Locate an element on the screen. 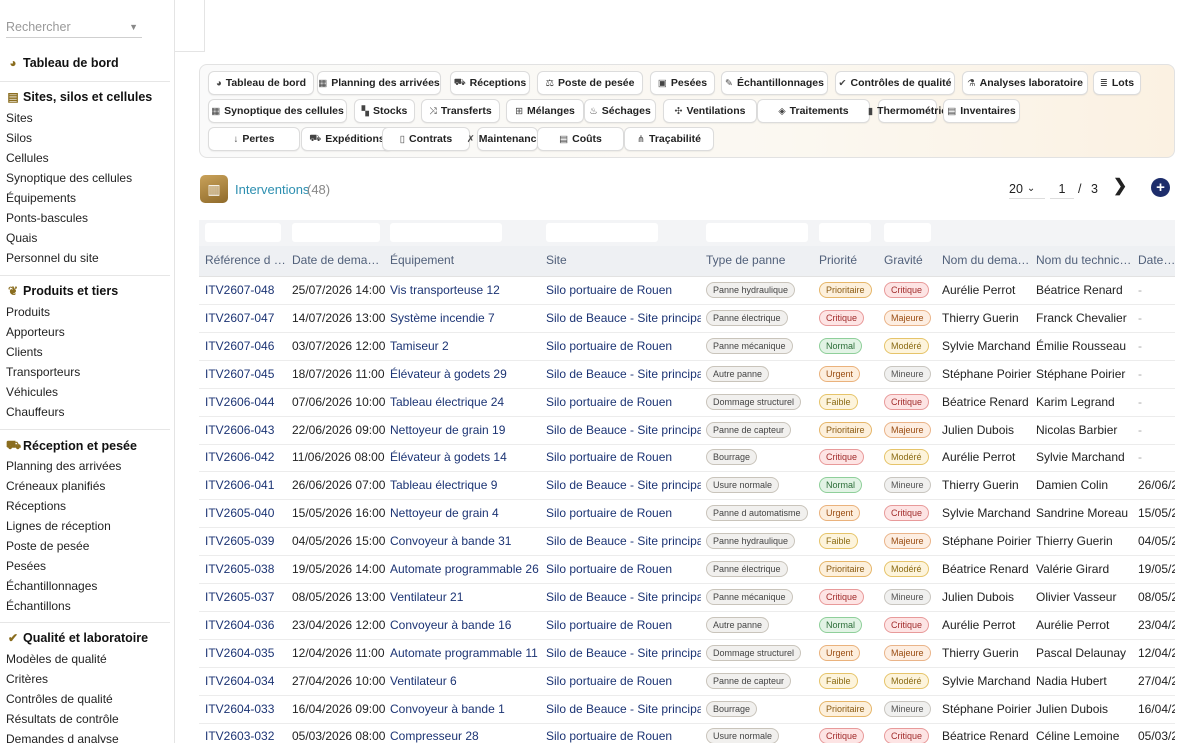 The height and width of the screenshot is (743, 1200). chip-pesees: ▣ Pesées is located at coordinates (682, 83).